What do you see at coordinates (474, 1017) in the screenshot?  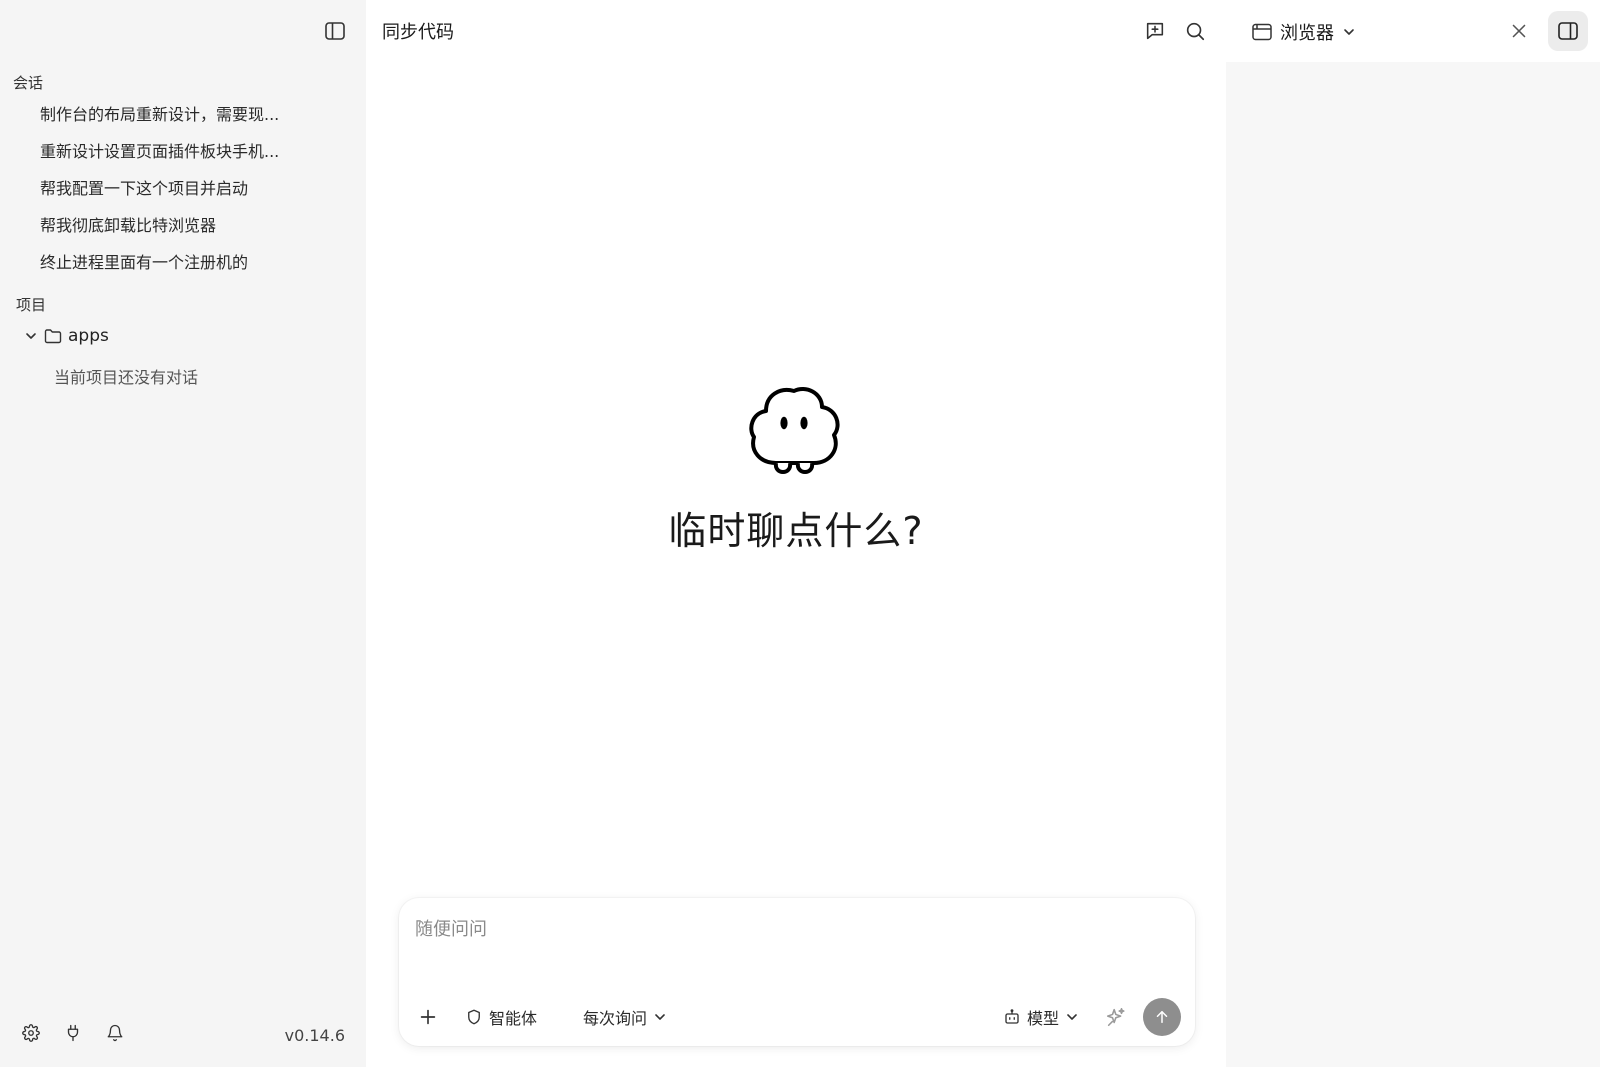 I see `shield-icon` at bounding box center [474, 1017].